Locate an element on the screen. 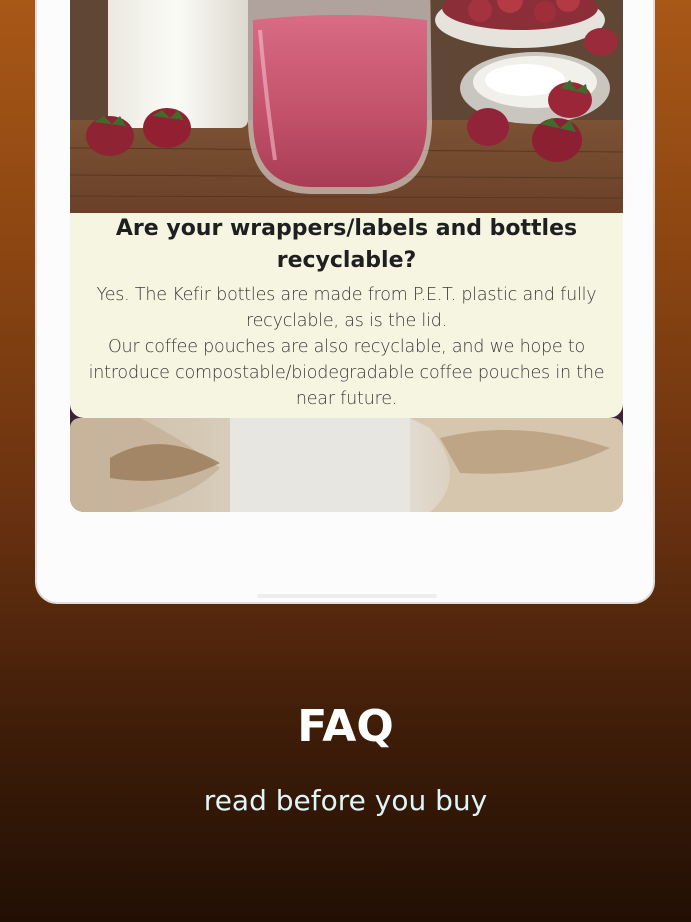 The height and width of the screenshot is (922, 691). coffee-pouch-photo is located at coordinates (346, 465).